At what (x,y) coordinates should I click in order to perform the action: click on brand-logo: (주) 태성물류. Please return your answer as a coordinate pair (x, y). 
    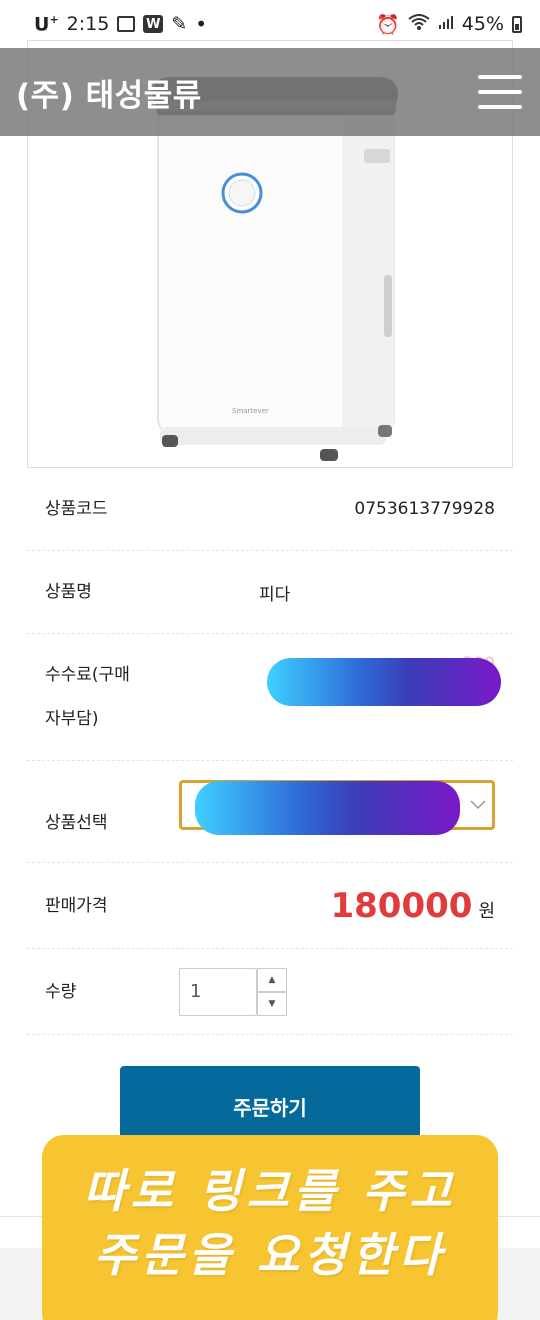
    Looking at the image, I should click on (109, 92).